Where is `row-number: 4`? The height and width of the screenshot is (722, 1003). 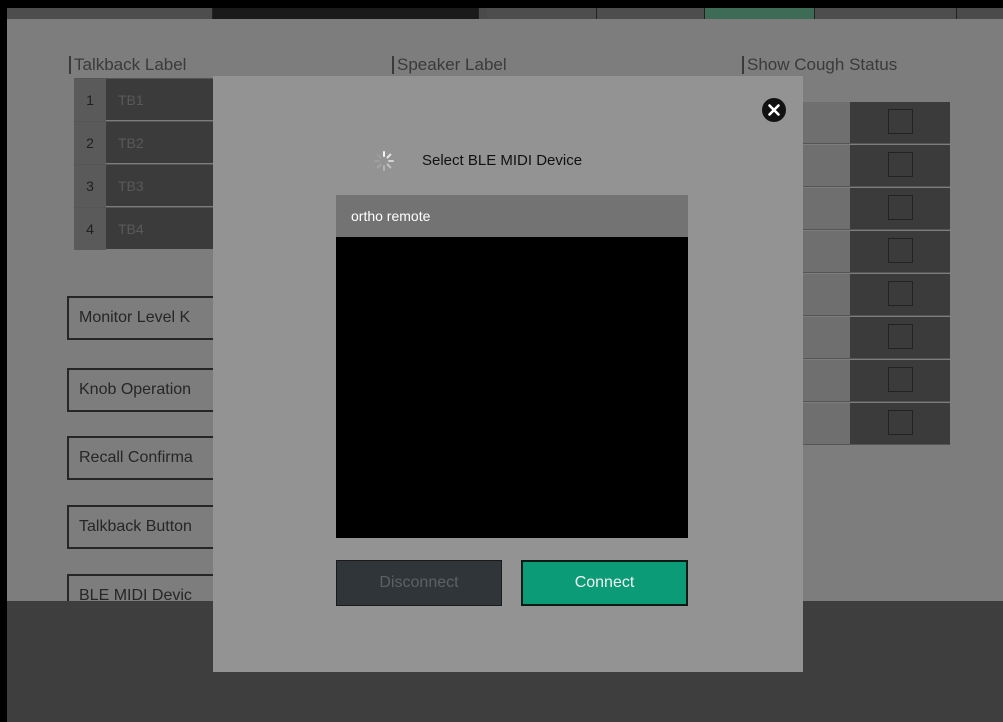 row-number: 4 is located at coordinates (90, 229).